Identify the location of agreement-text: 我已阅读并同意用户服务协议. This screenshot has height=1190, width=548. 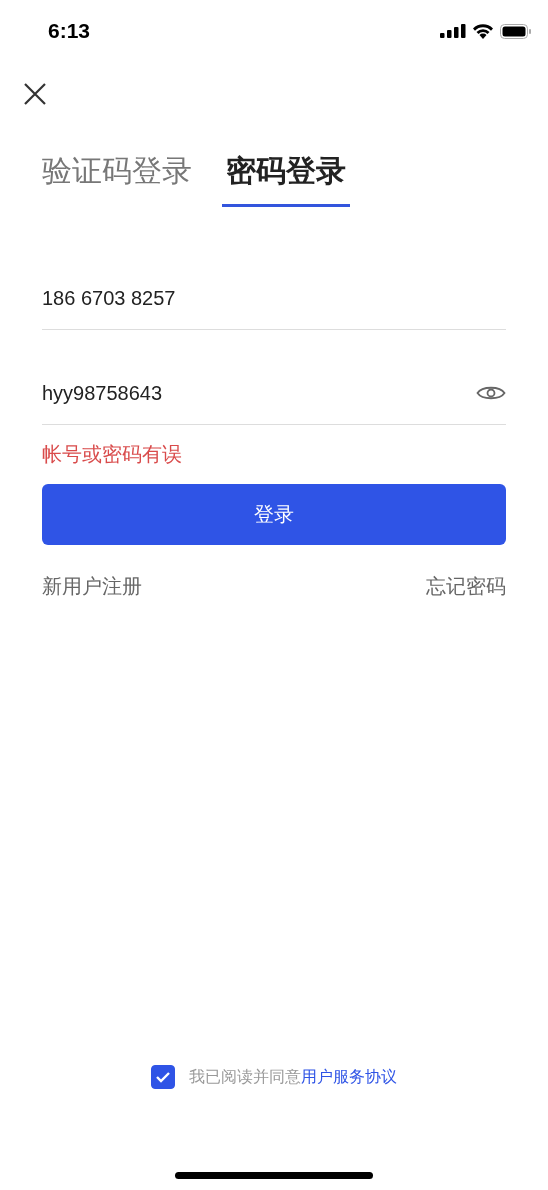
(293, 1077).